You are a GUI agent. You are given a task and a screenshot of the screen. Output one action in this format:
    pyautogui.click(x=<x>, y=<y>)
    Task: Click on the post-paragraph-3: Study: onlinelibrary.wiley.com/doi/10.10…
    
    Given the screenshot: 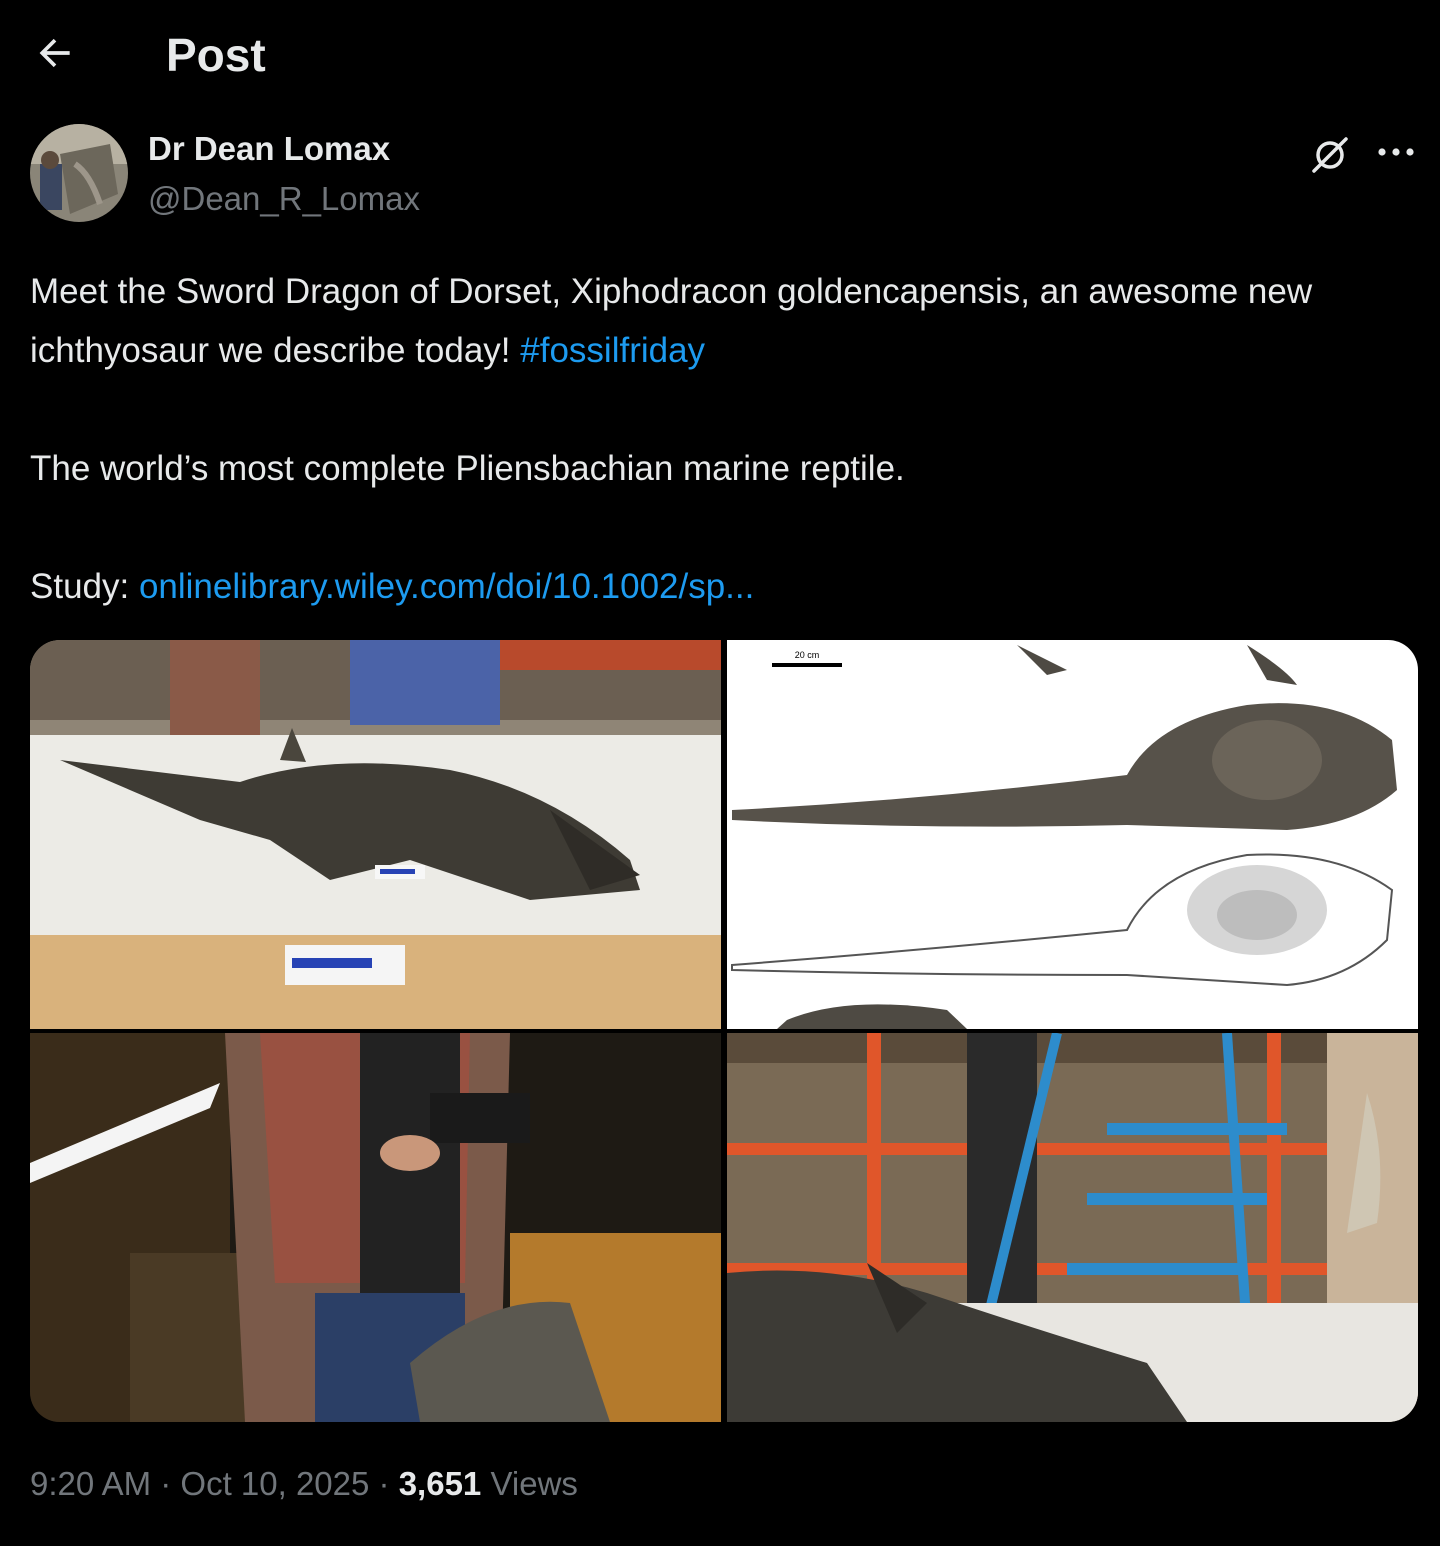 What is the action you would take?
    pyautogui.click(x=725, y=586)
    